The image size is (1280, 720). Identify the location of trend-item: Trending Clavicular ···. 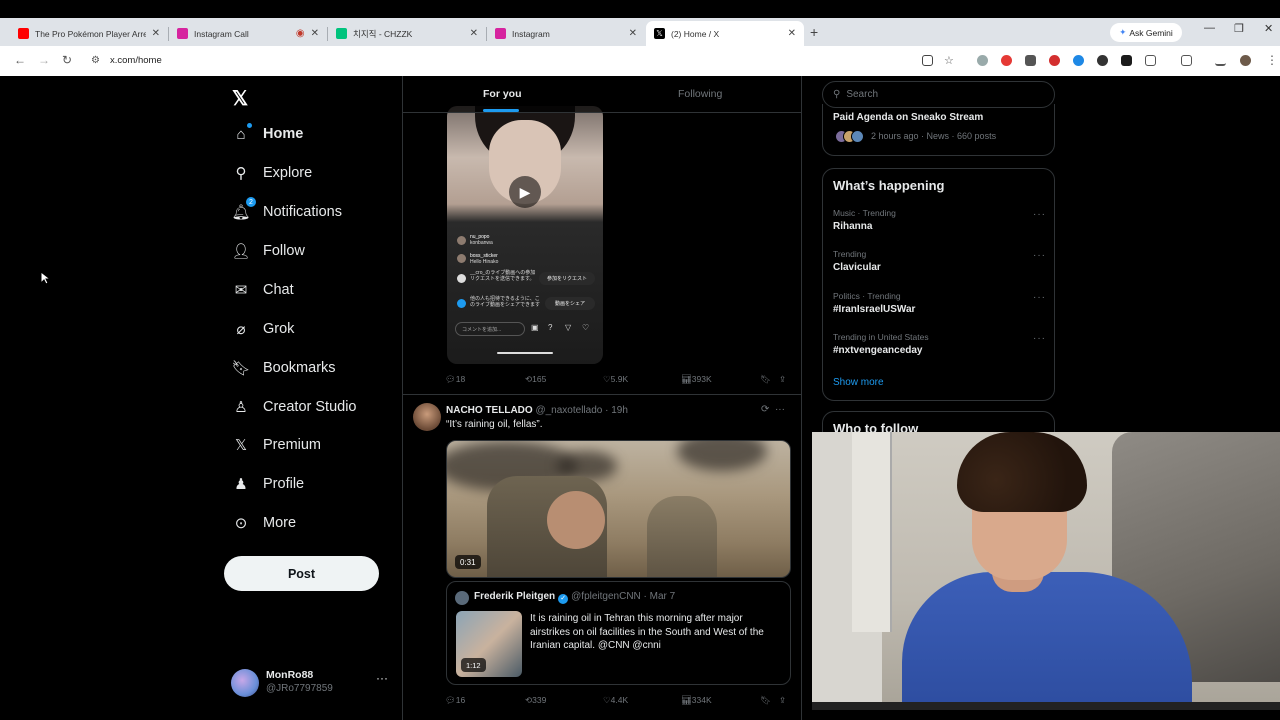
(940, 265).